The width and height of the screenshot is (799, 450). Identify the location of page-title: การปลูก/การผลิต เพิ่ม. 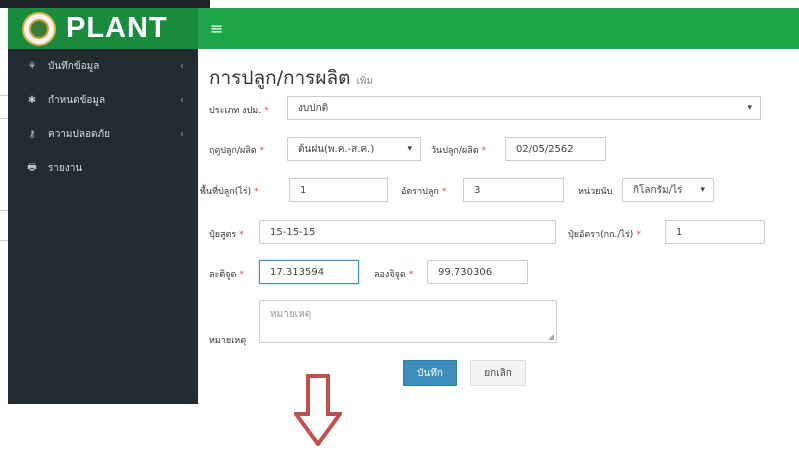
(291, 78).